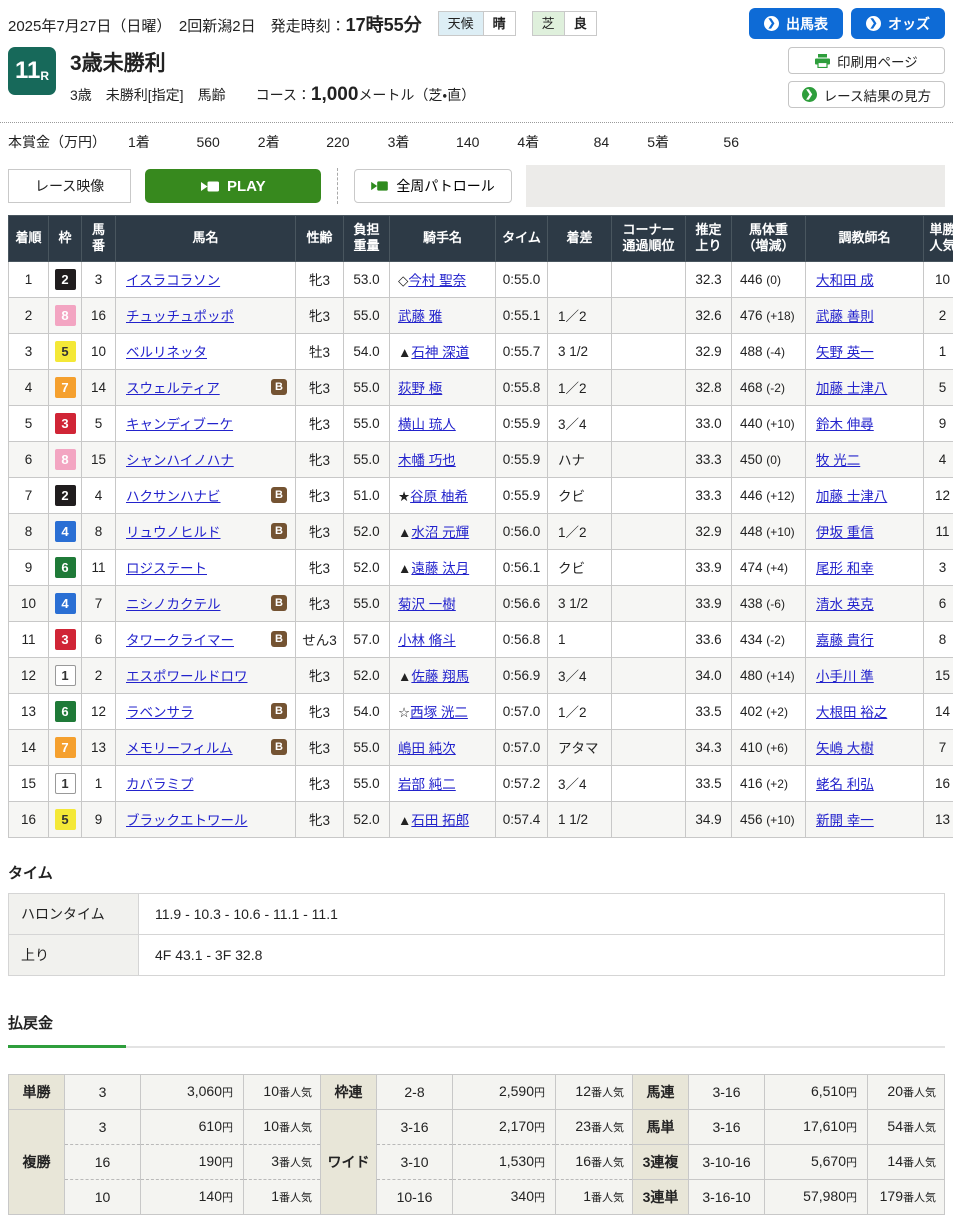  I want to click on rank-cell: 12, so click(29, 675).